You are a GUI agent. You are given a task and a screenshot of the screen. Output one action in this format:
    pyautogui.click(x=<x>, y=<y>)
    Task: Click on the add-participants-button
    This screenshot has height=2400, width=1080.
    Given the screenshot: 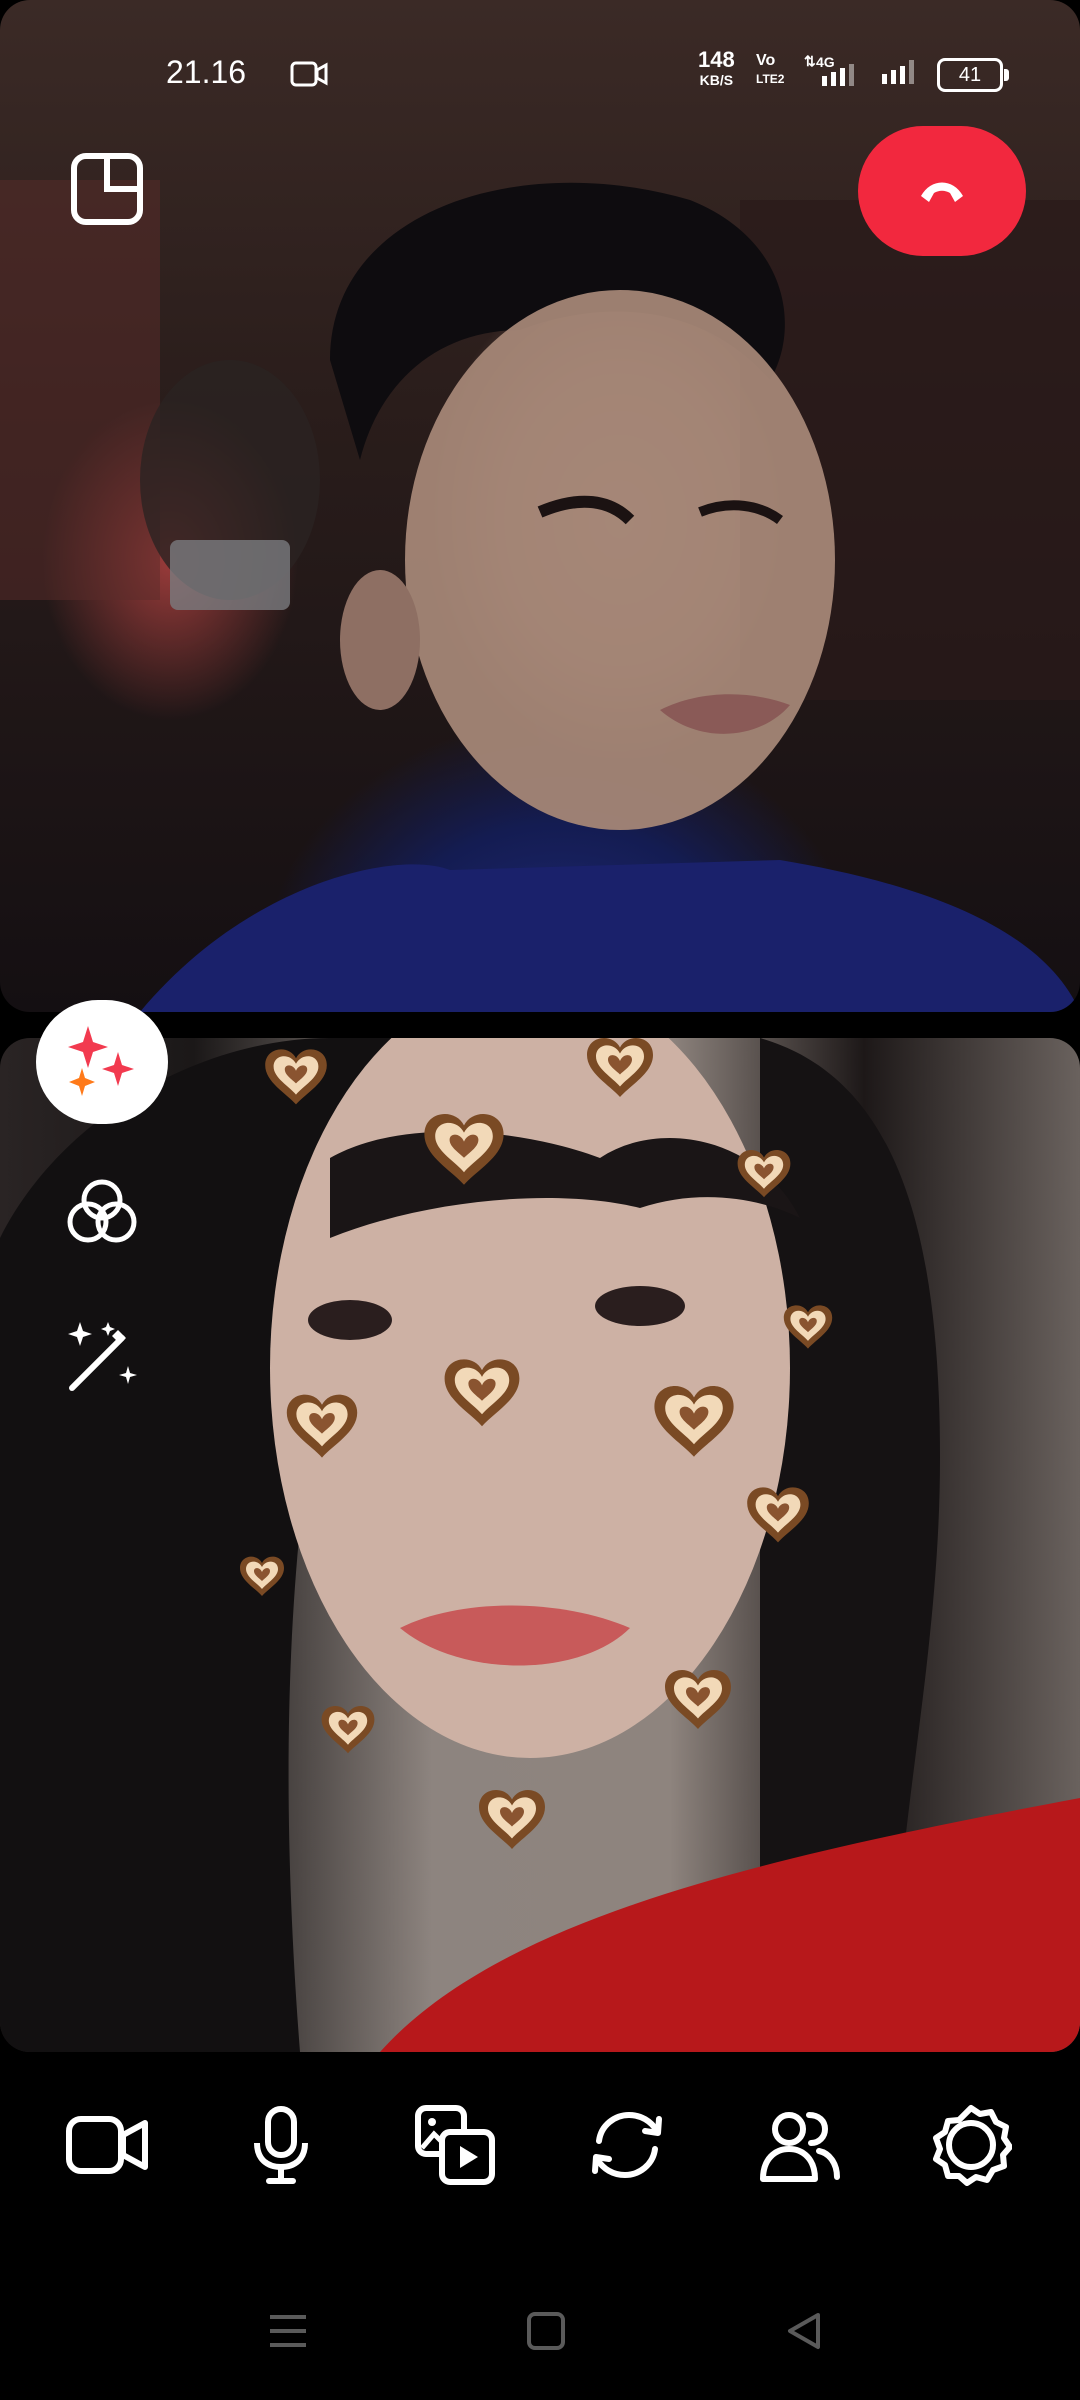 What is the action you would take?
    pyautogui.click(x=799, y=2145)
    